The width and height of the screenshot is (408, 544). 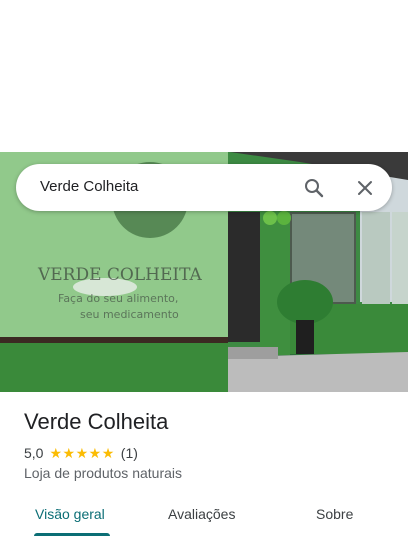 What do you see at coordinates (129, 314) in the screenshot?
I see `sign-tagline-2: seu medicamento` at bounding box center [129, 314].